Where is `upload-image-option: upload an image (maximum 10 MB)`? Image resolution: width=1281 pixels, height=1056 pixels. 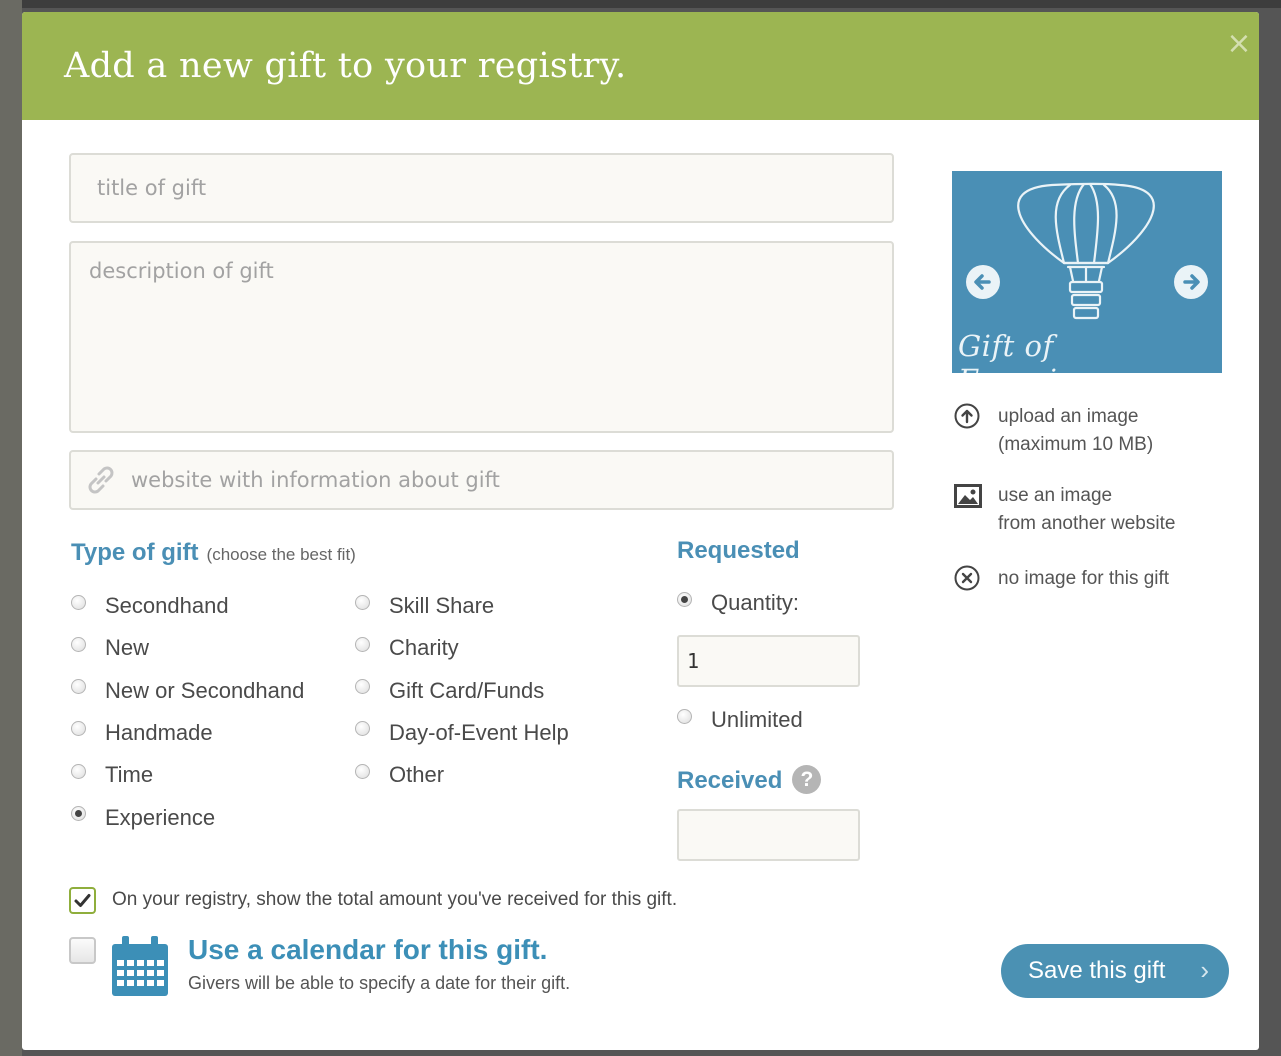
upload-image-option: upload an image (maximum 10 MB) is located at coordinates (1052, 431).